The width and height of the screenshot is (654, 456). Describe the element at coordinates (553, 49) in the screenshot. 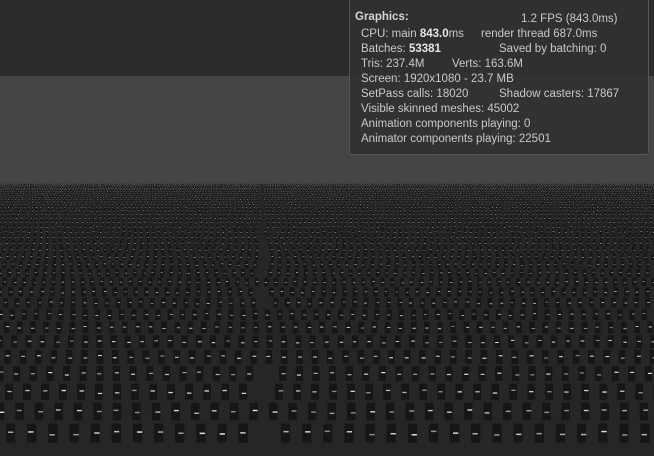

I see `saved-by-batching-stat: Saved by batching: 0` at that location.